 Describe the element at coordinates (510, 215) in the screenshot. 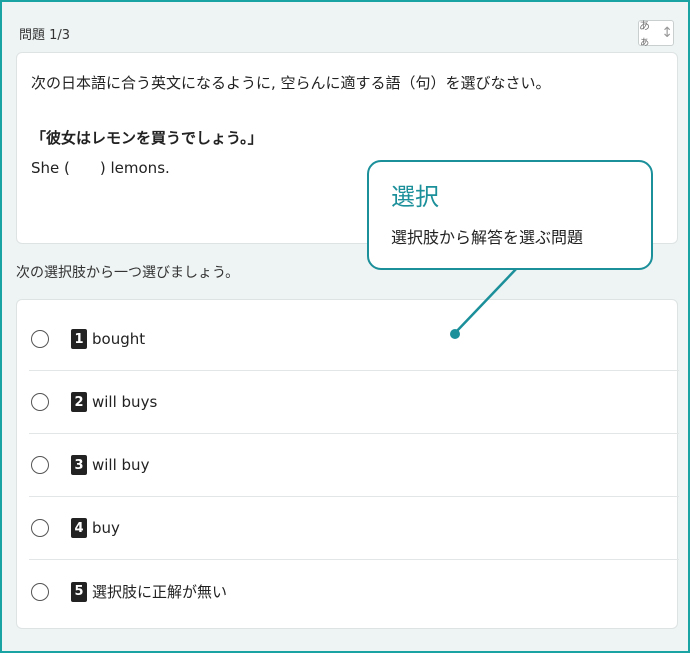

I see `annotation-callout: 選択 選択肢から解答を選ぶ問題` at that location.